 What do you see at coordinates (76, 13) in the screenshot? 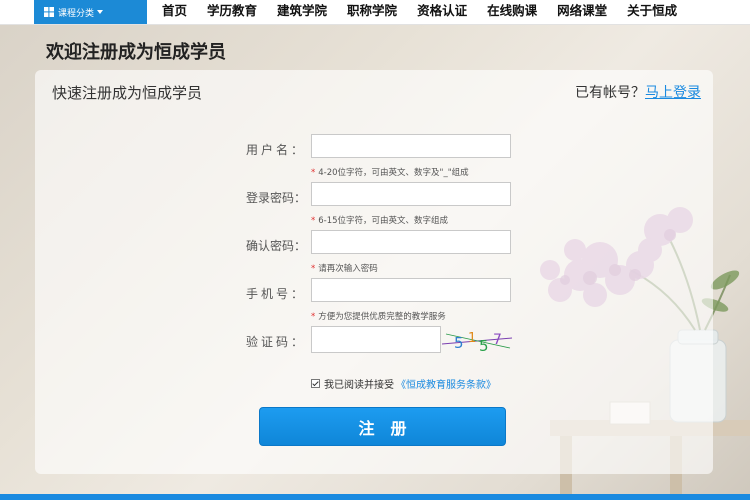
I see `course-category-label: 课程分类` at bounding box center [76, 13].